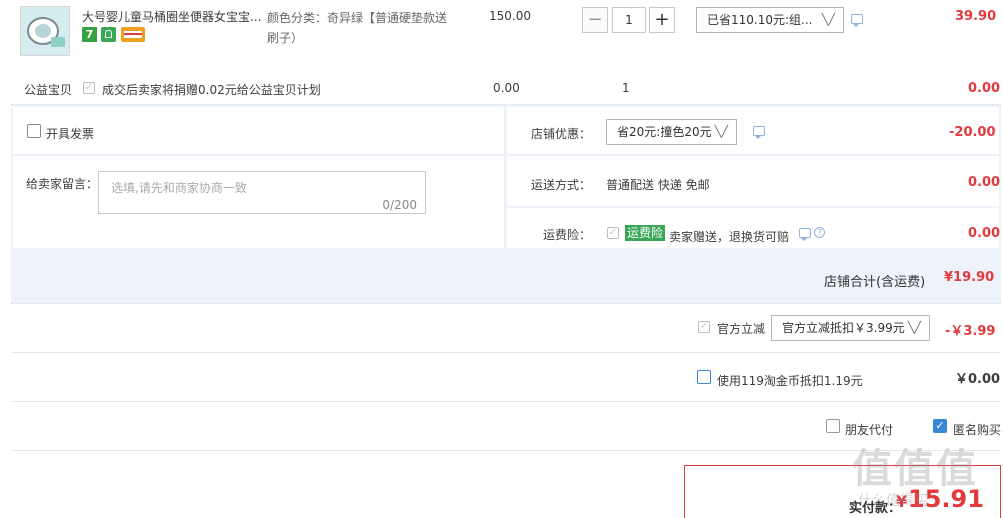  I want to click on insurance-tag: 运费险, so click(645, 233).